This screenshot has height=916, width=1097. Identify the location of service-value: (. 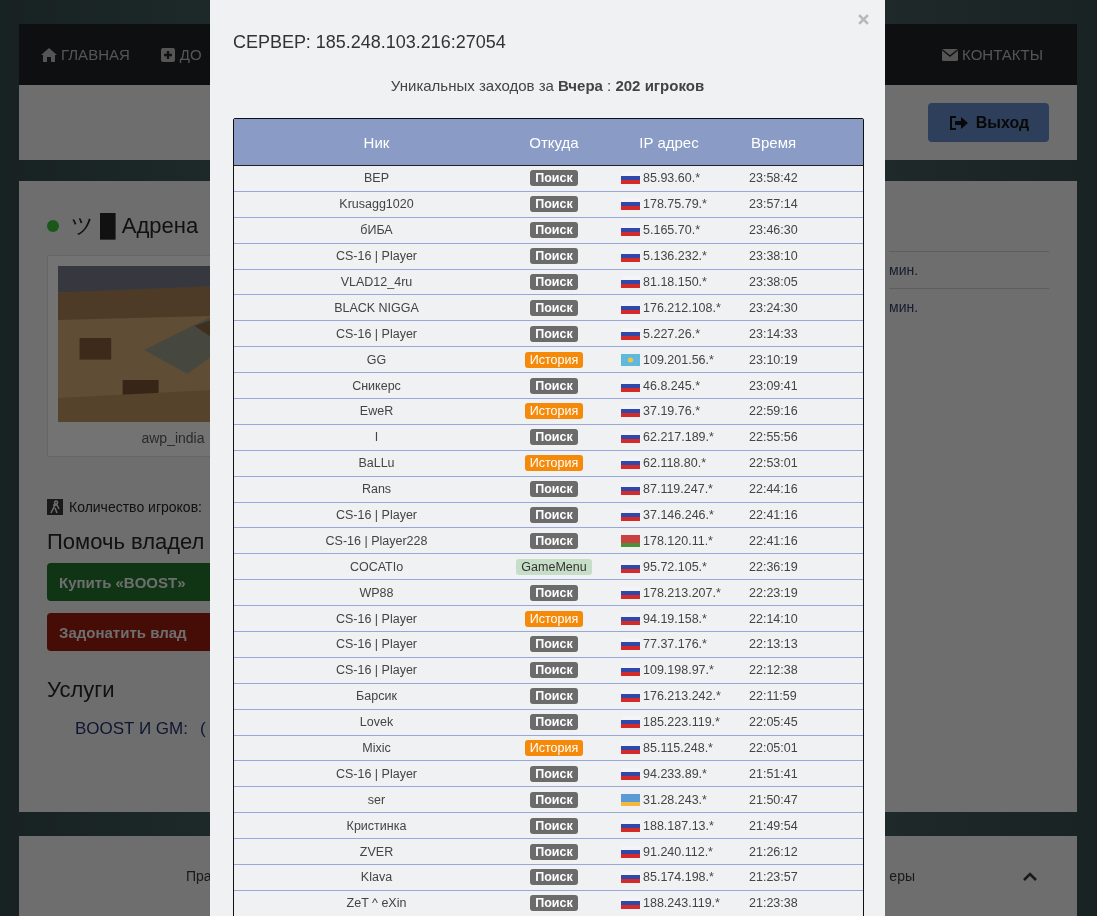
(203, 729).